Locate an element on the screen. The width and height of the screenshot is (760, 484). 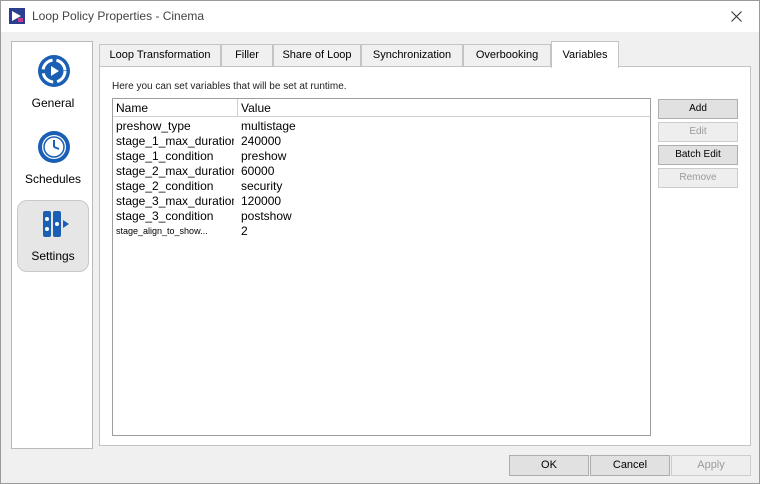
row-name: stage_3_condition is located at coordinates (165, 216).